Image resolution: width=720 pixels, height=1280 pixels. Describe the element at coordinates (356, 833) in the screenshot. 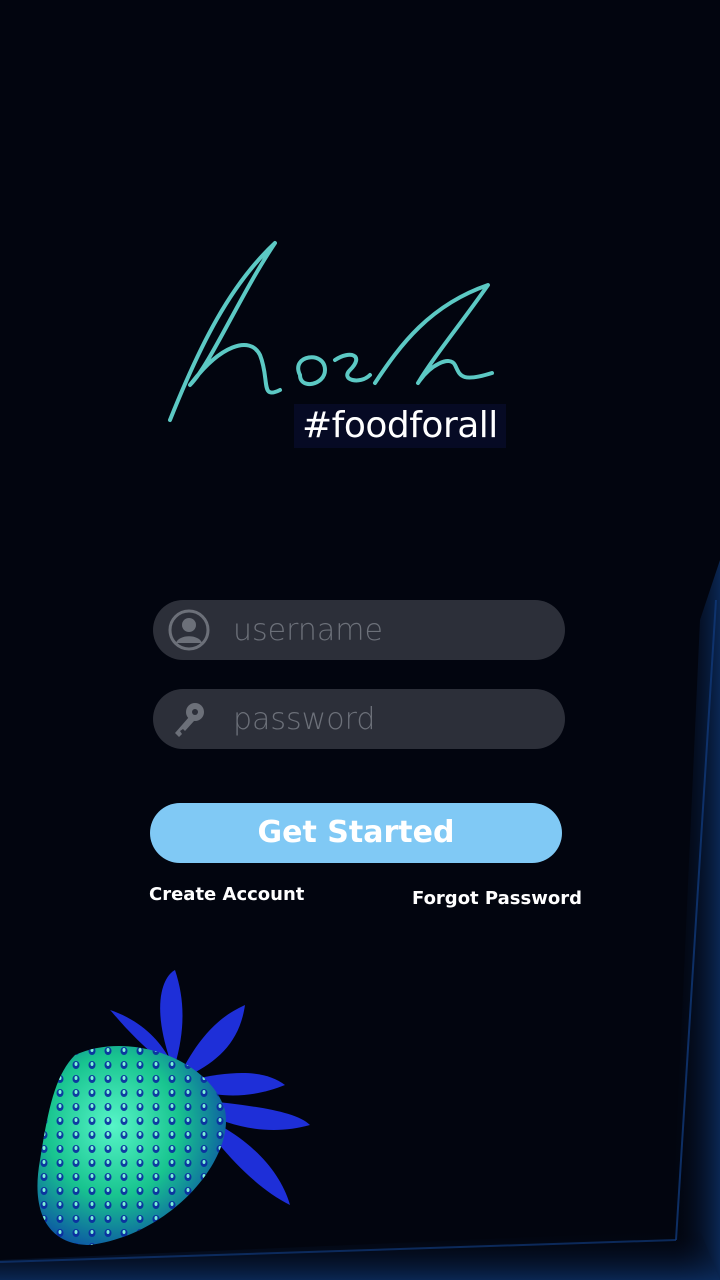

I see `get-started-button: Get Started` at that location.